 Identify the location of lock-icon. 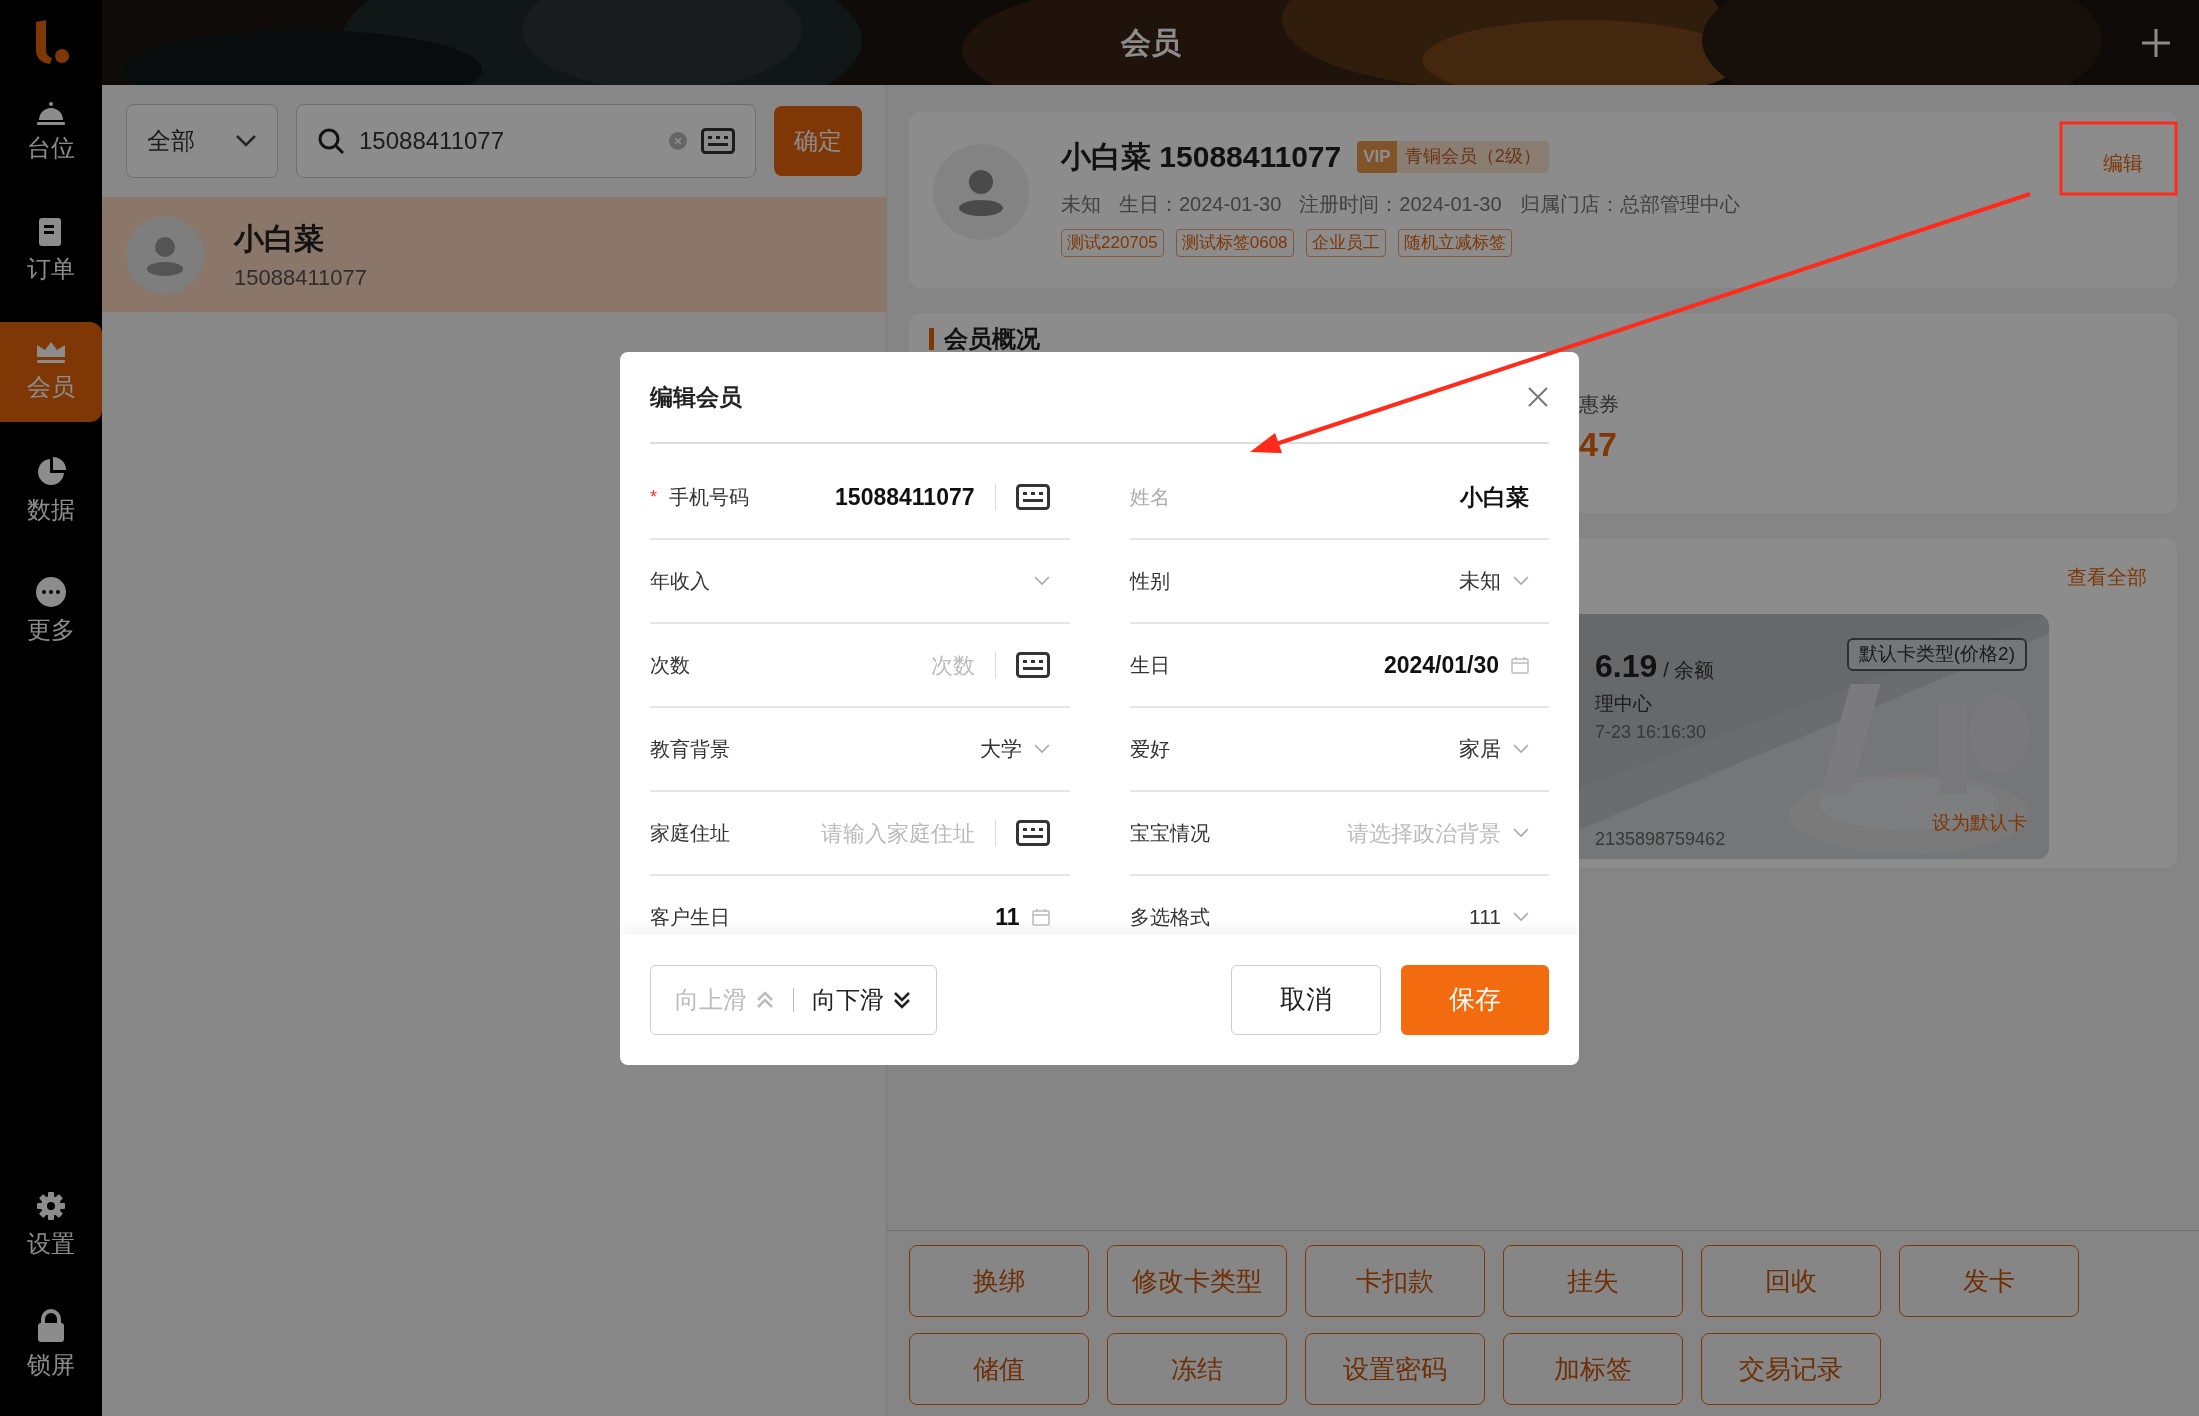
(51, 1326).